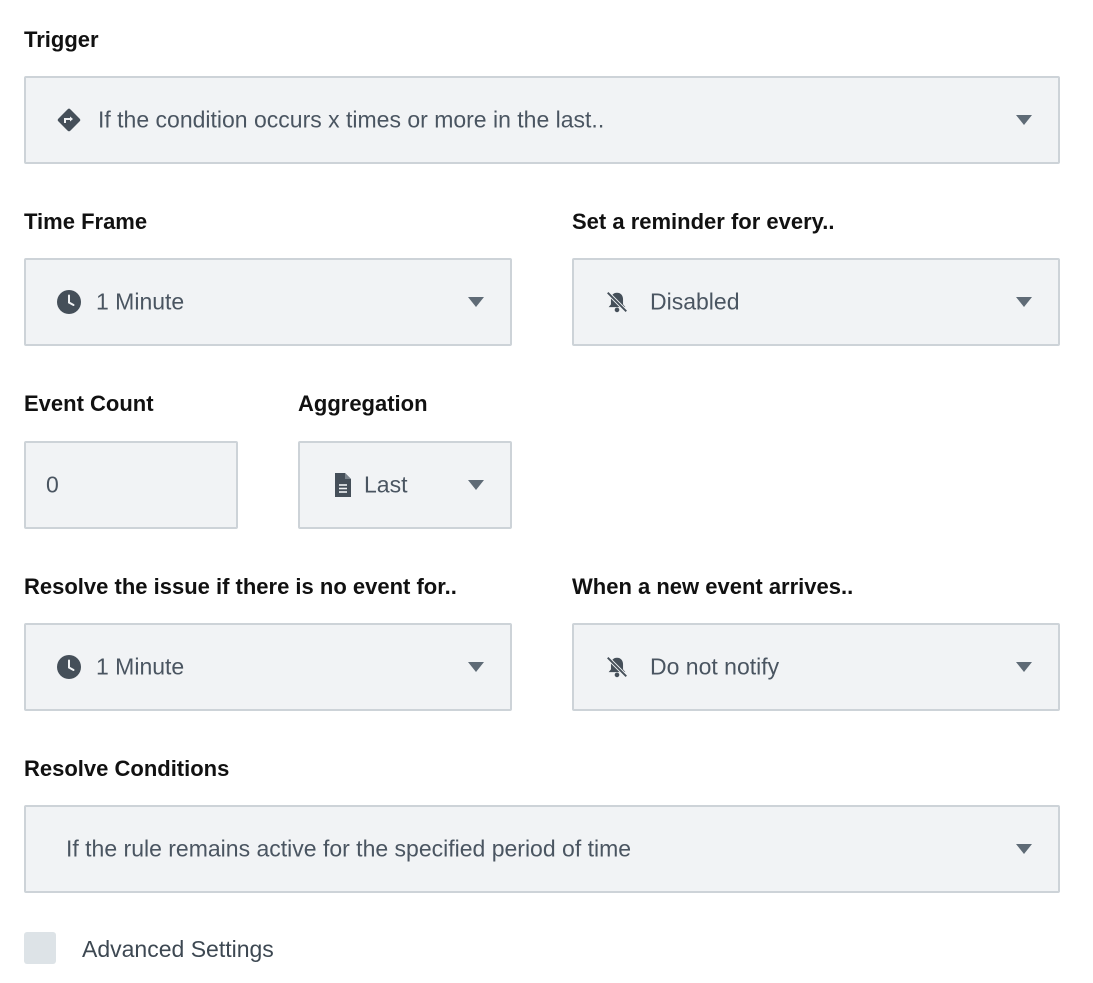 Image resolution: width=1093 pixels, height=983 pixels. I want to click on aggregation-select: Last, so click(405, 485).